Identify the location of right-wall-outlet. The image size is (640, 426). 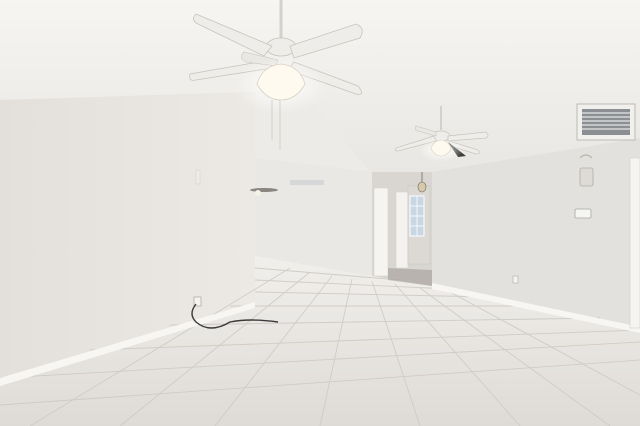
(515, 279).